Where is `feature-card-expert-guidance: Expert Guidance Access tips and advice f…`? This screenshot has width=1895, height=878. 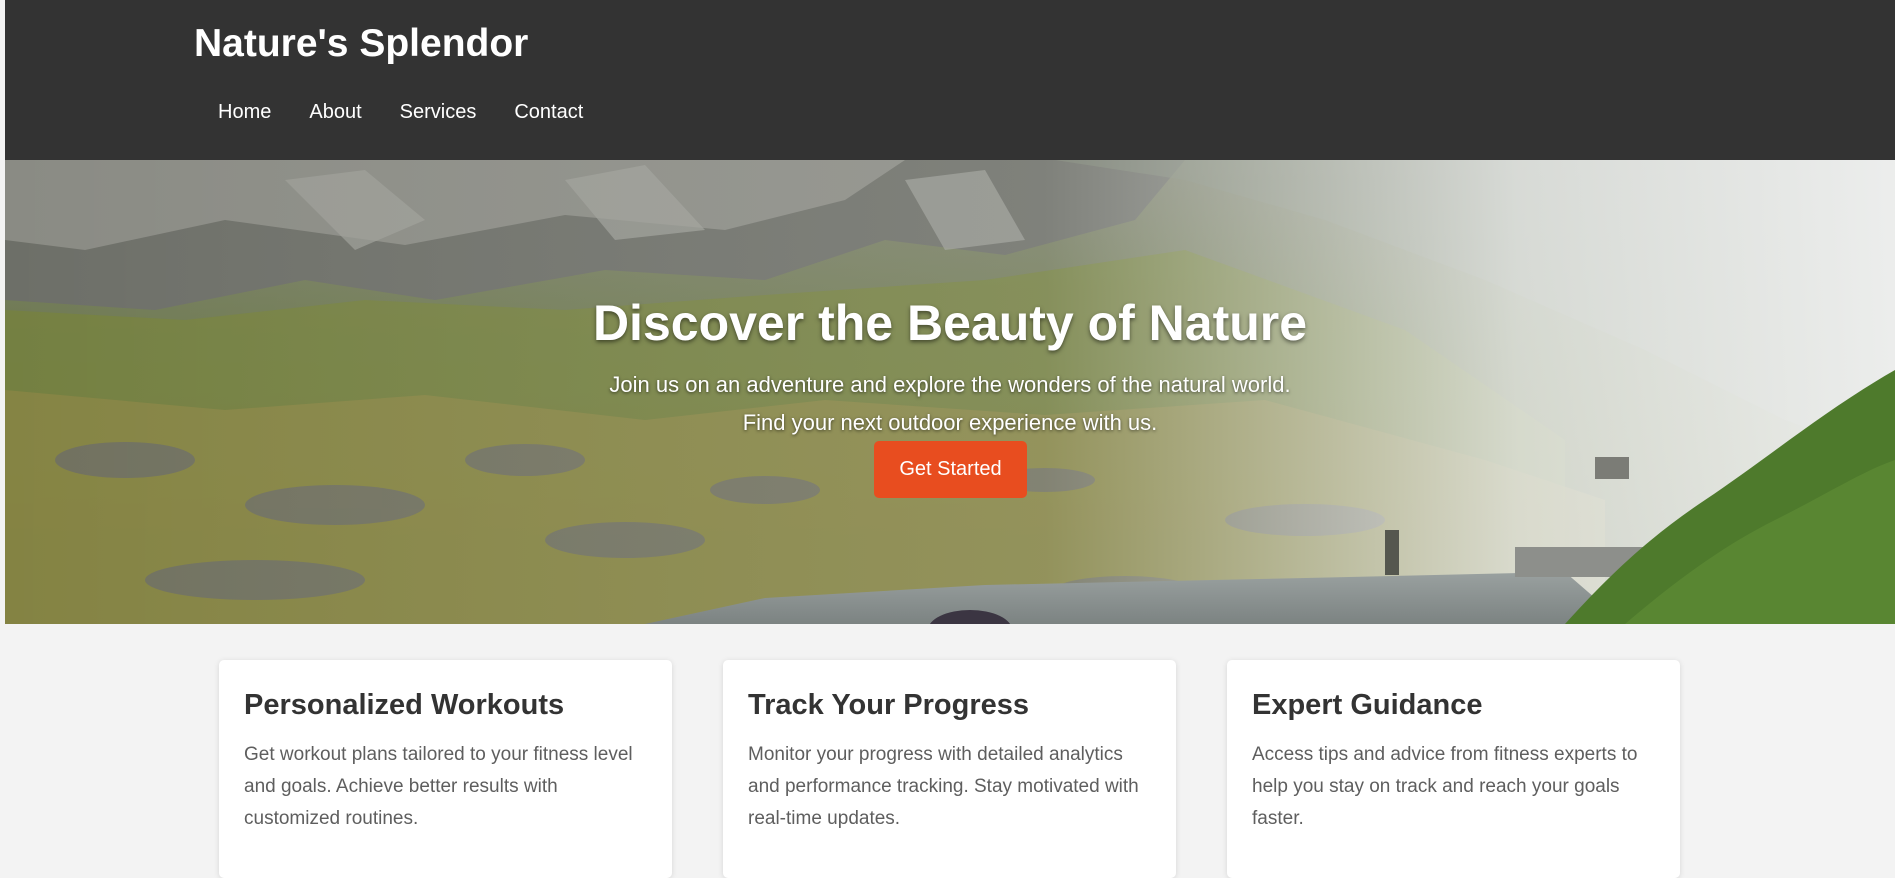
feature-card-expert-guidance: Expert Guidance Access tips and advice f… is located at coordinates (1453, 769).